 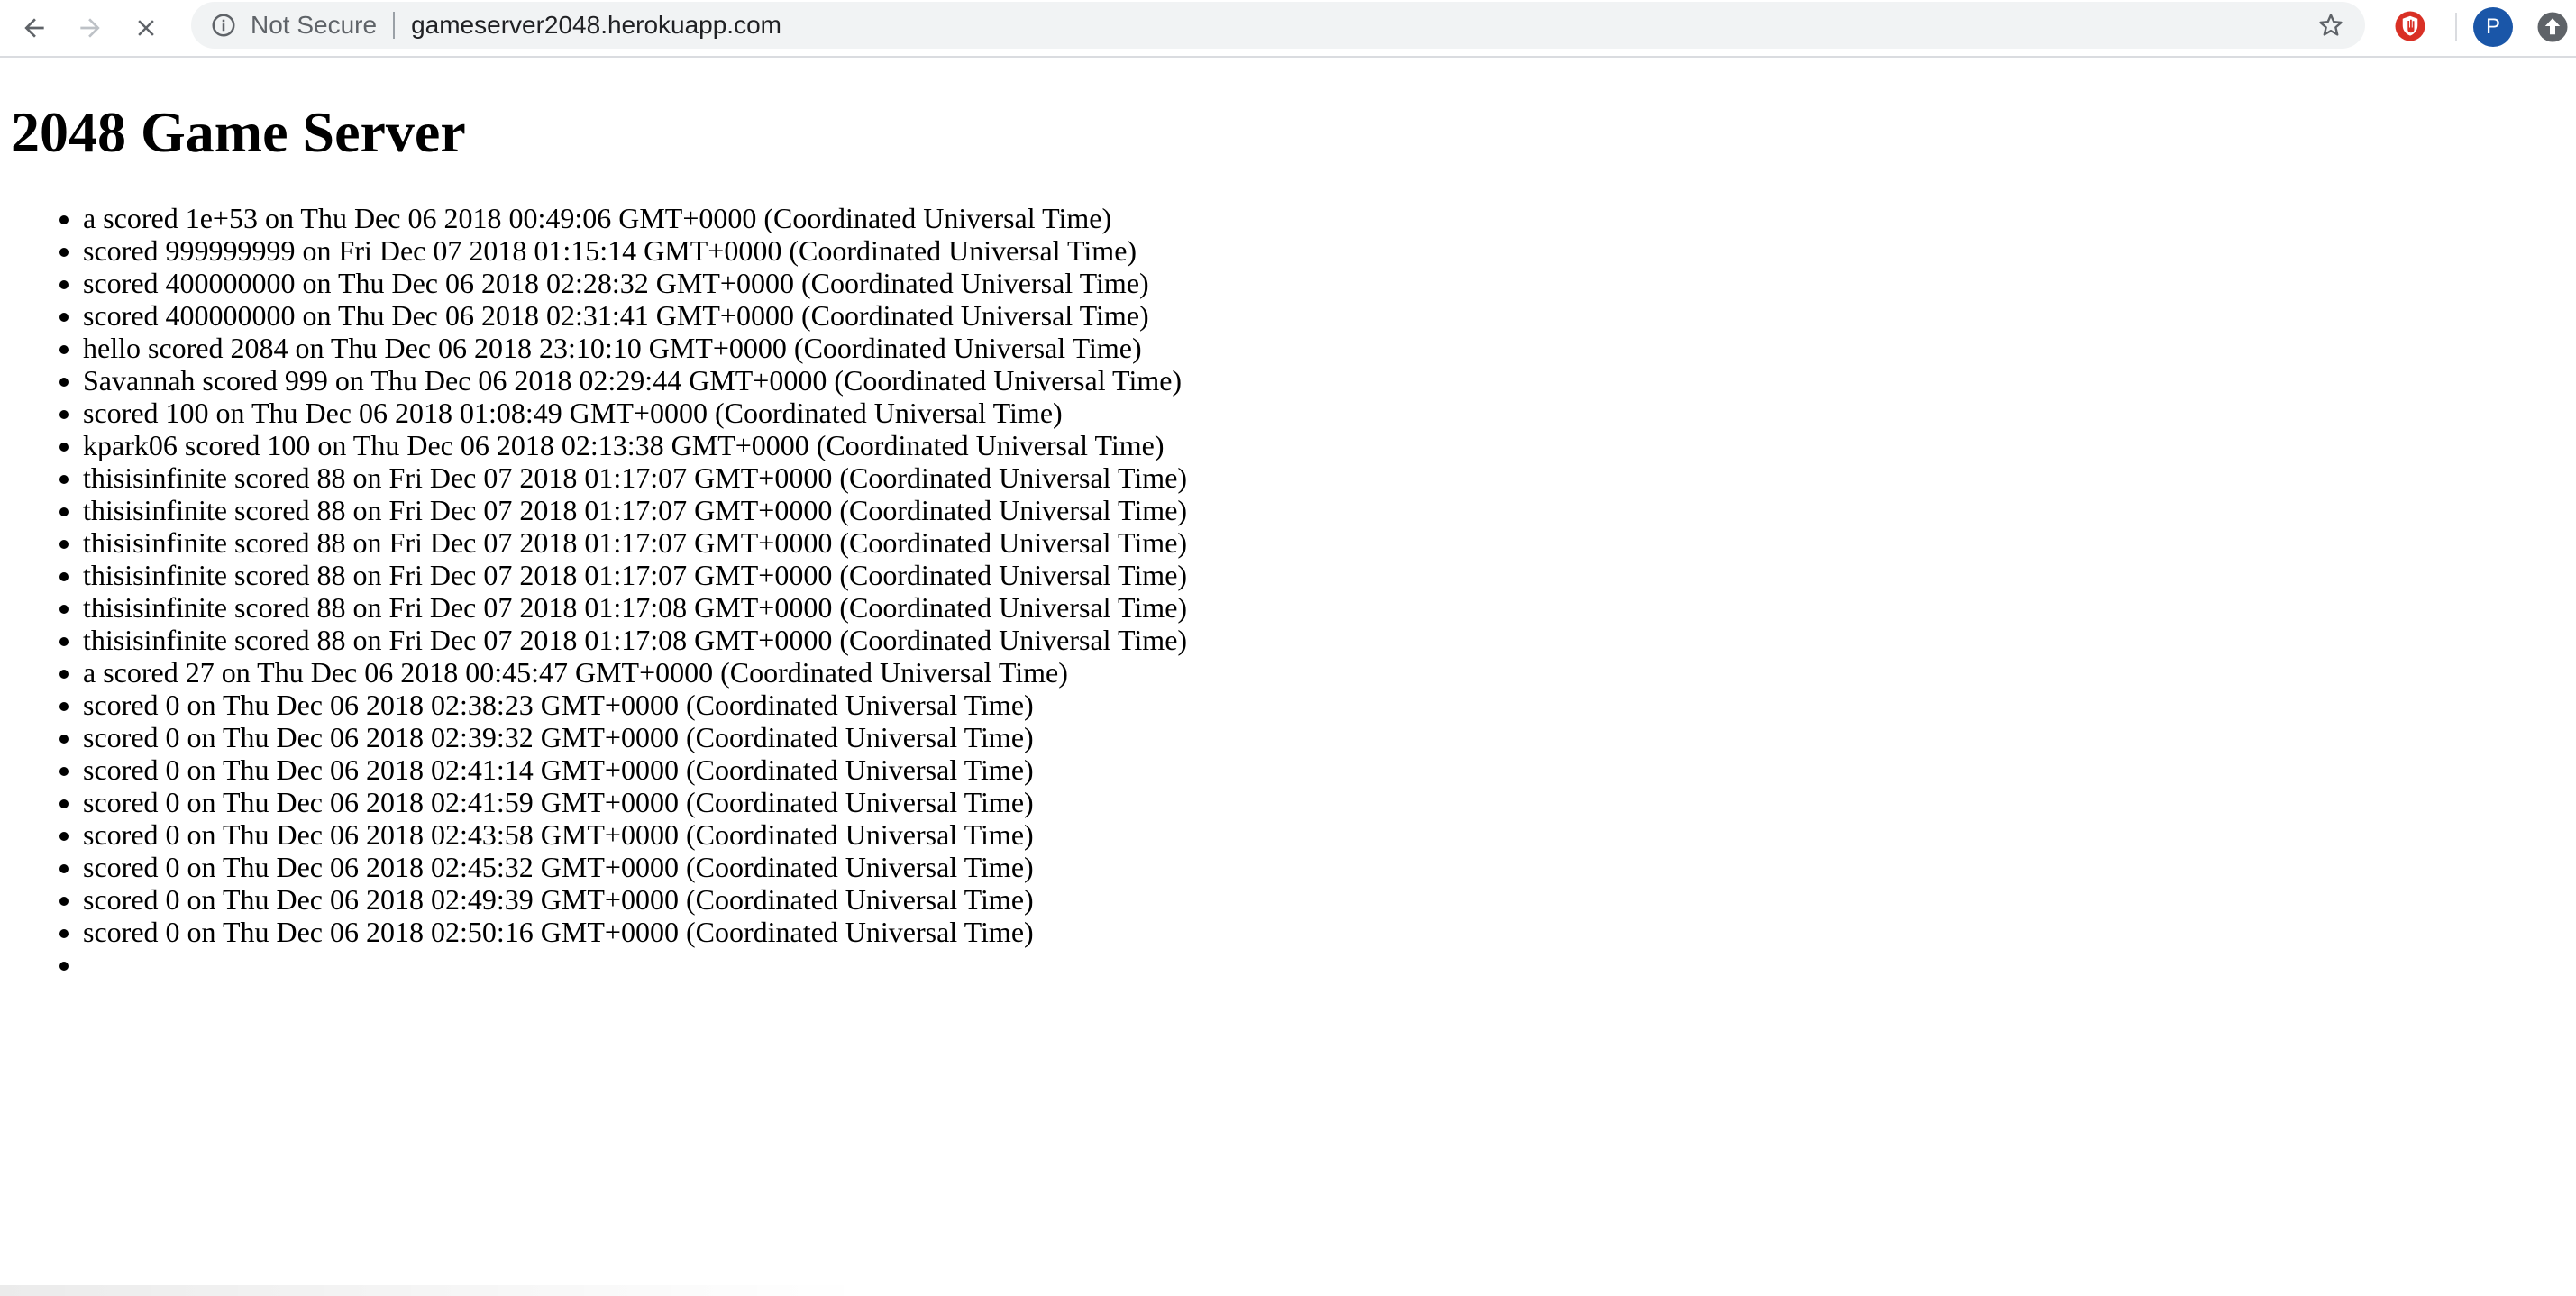 I want to click on omnibox-divider, so click(x=394, y=25).